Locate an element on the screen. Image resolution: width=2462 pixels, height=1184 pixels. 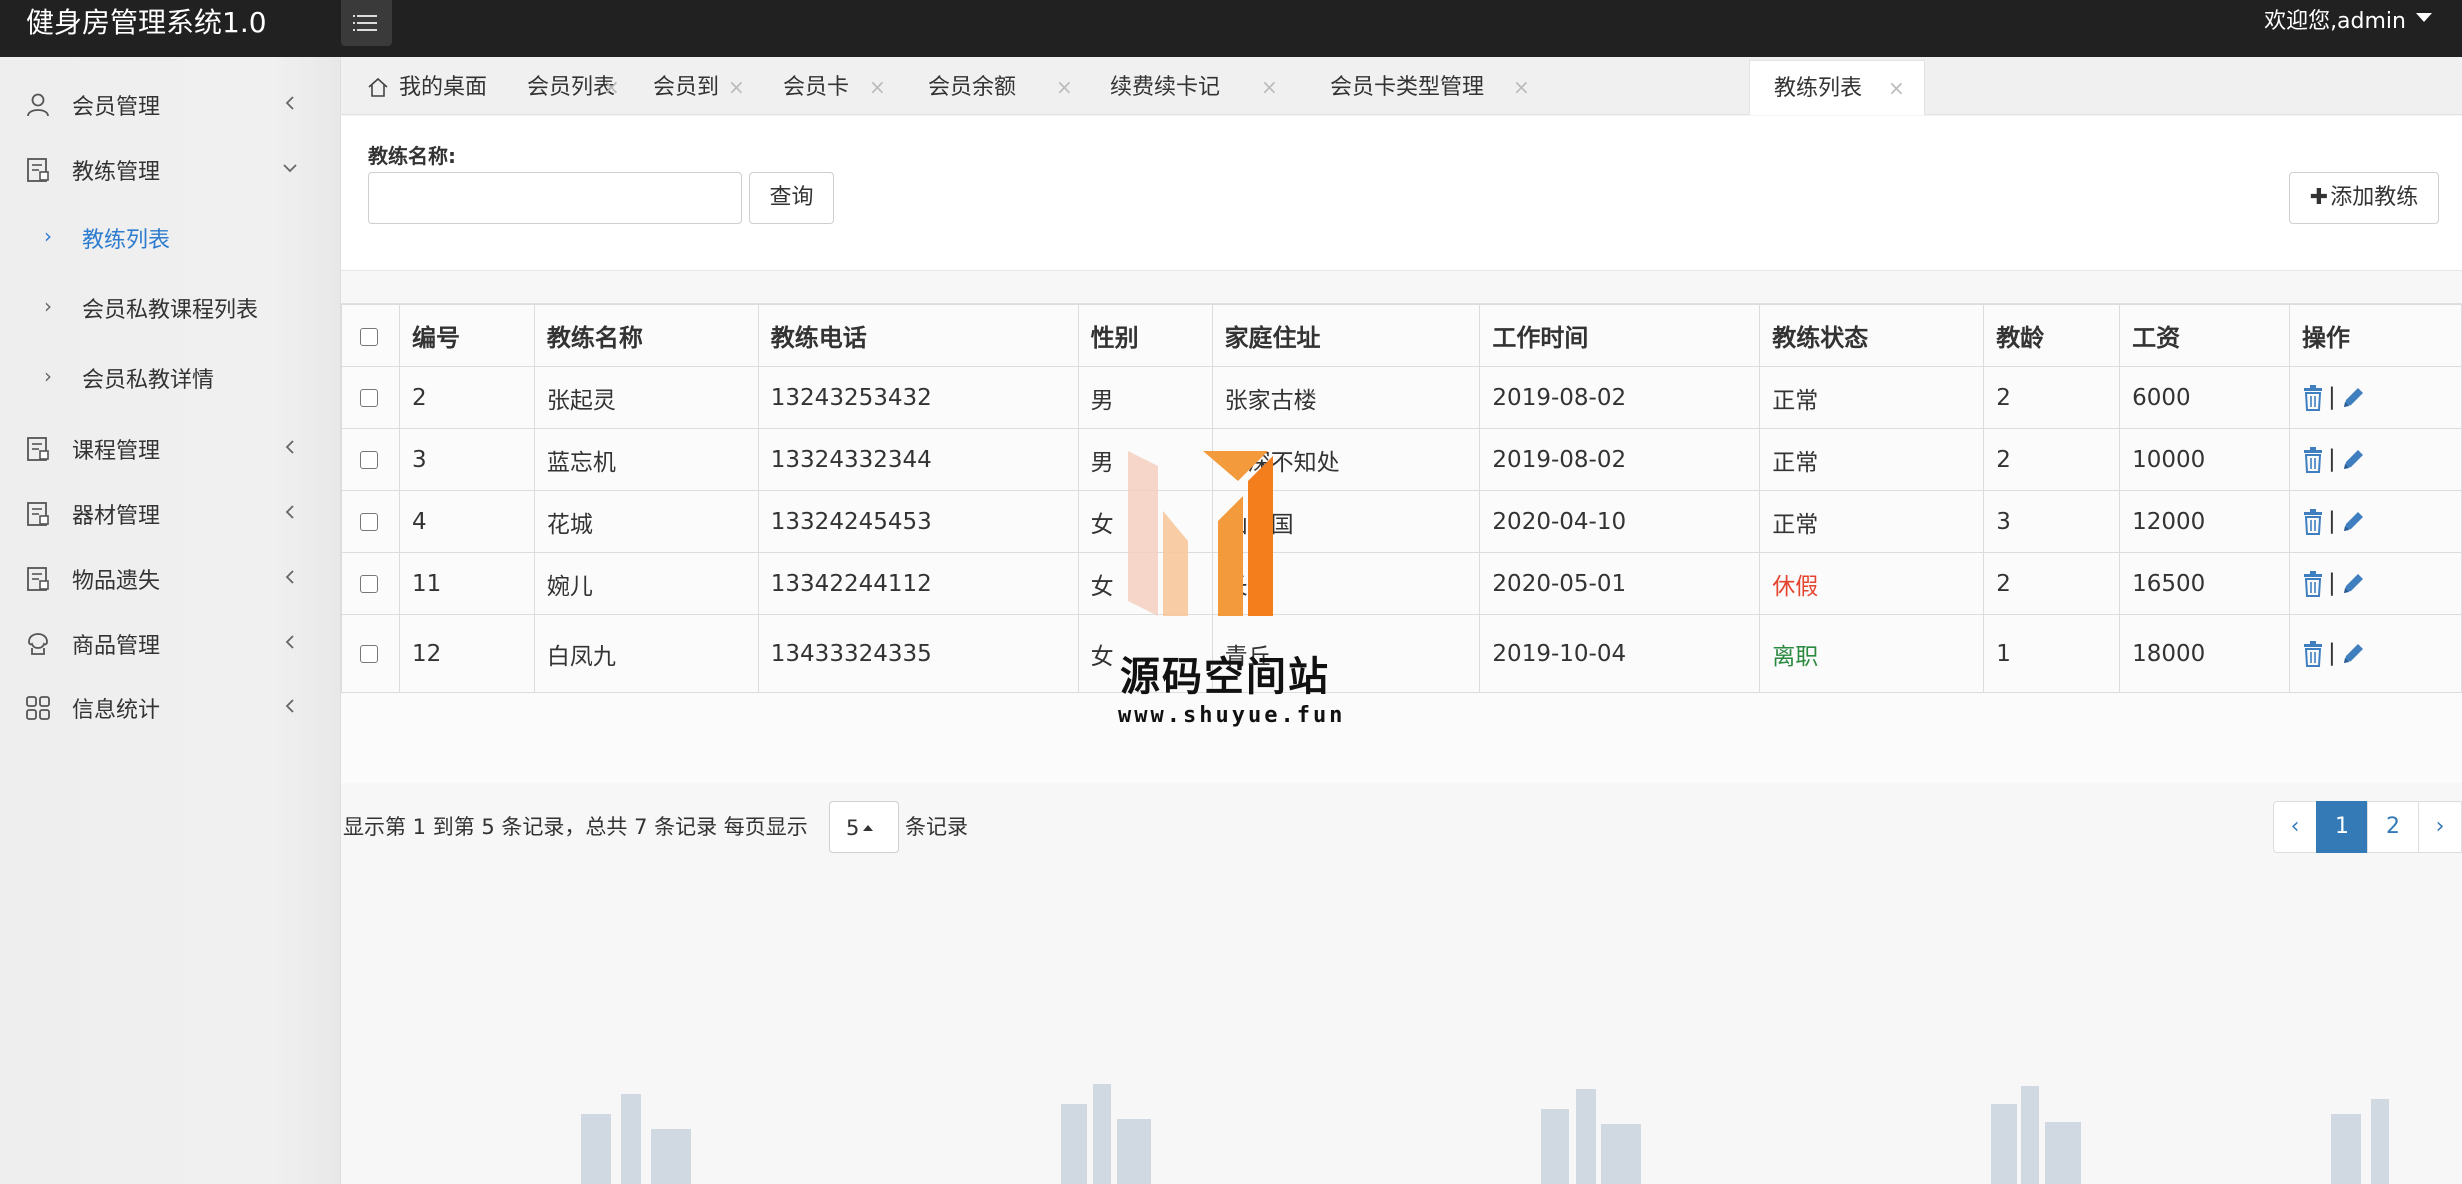
page-button-1: 1 is located at coordinates (2342, 827).